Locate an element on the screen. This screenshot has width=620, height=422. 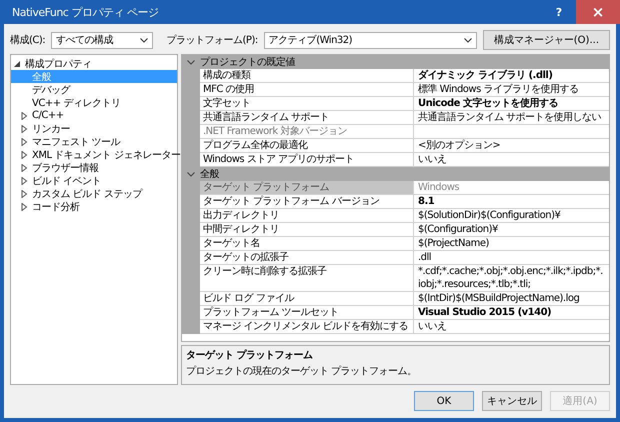
property-name: 文字セット is located at coordinates (307, 104).